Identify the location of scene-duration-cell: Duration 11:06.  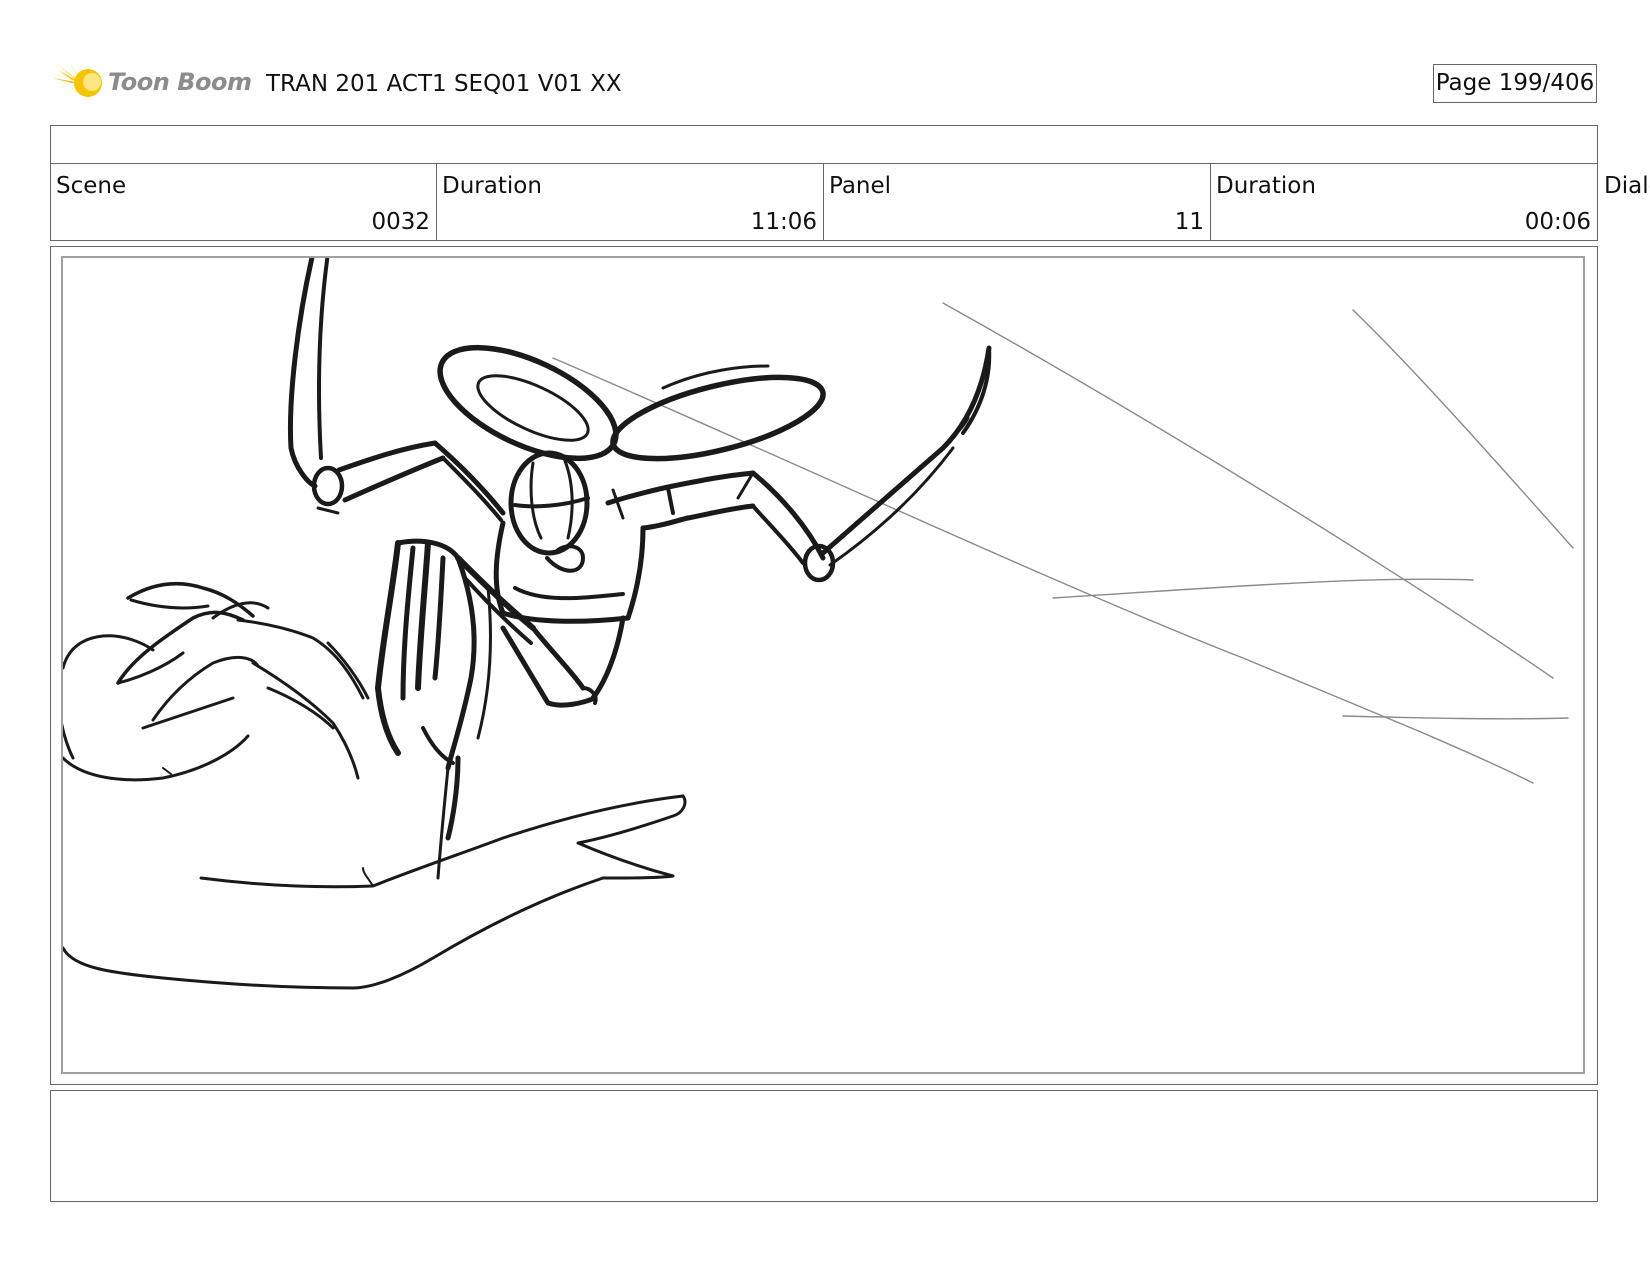
(630, 202).